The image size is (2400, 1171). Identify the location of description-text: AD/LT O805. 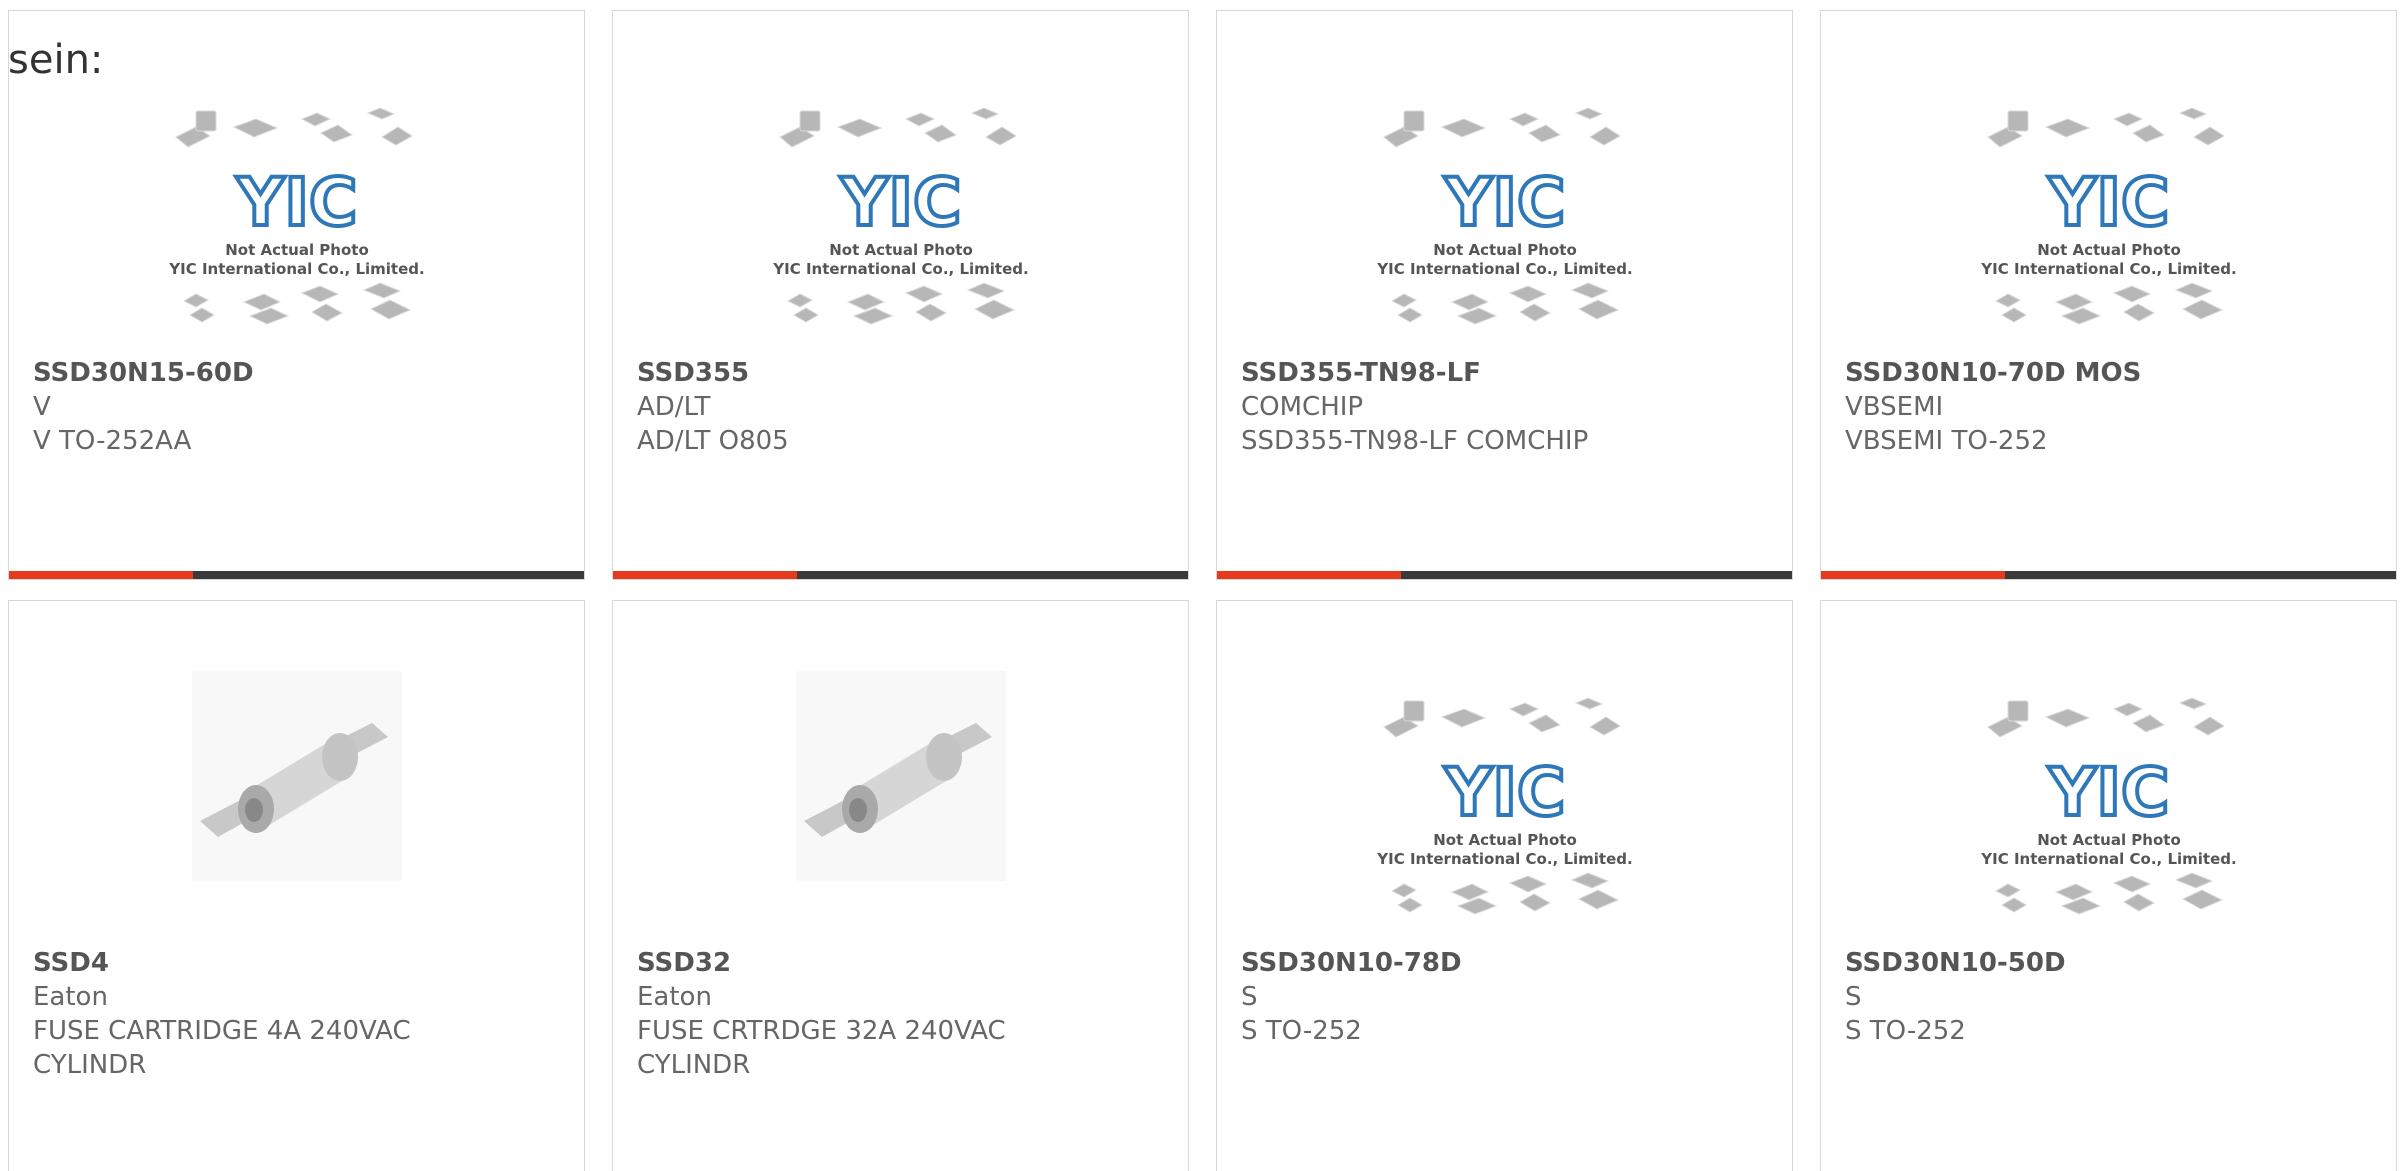
(713, 441).